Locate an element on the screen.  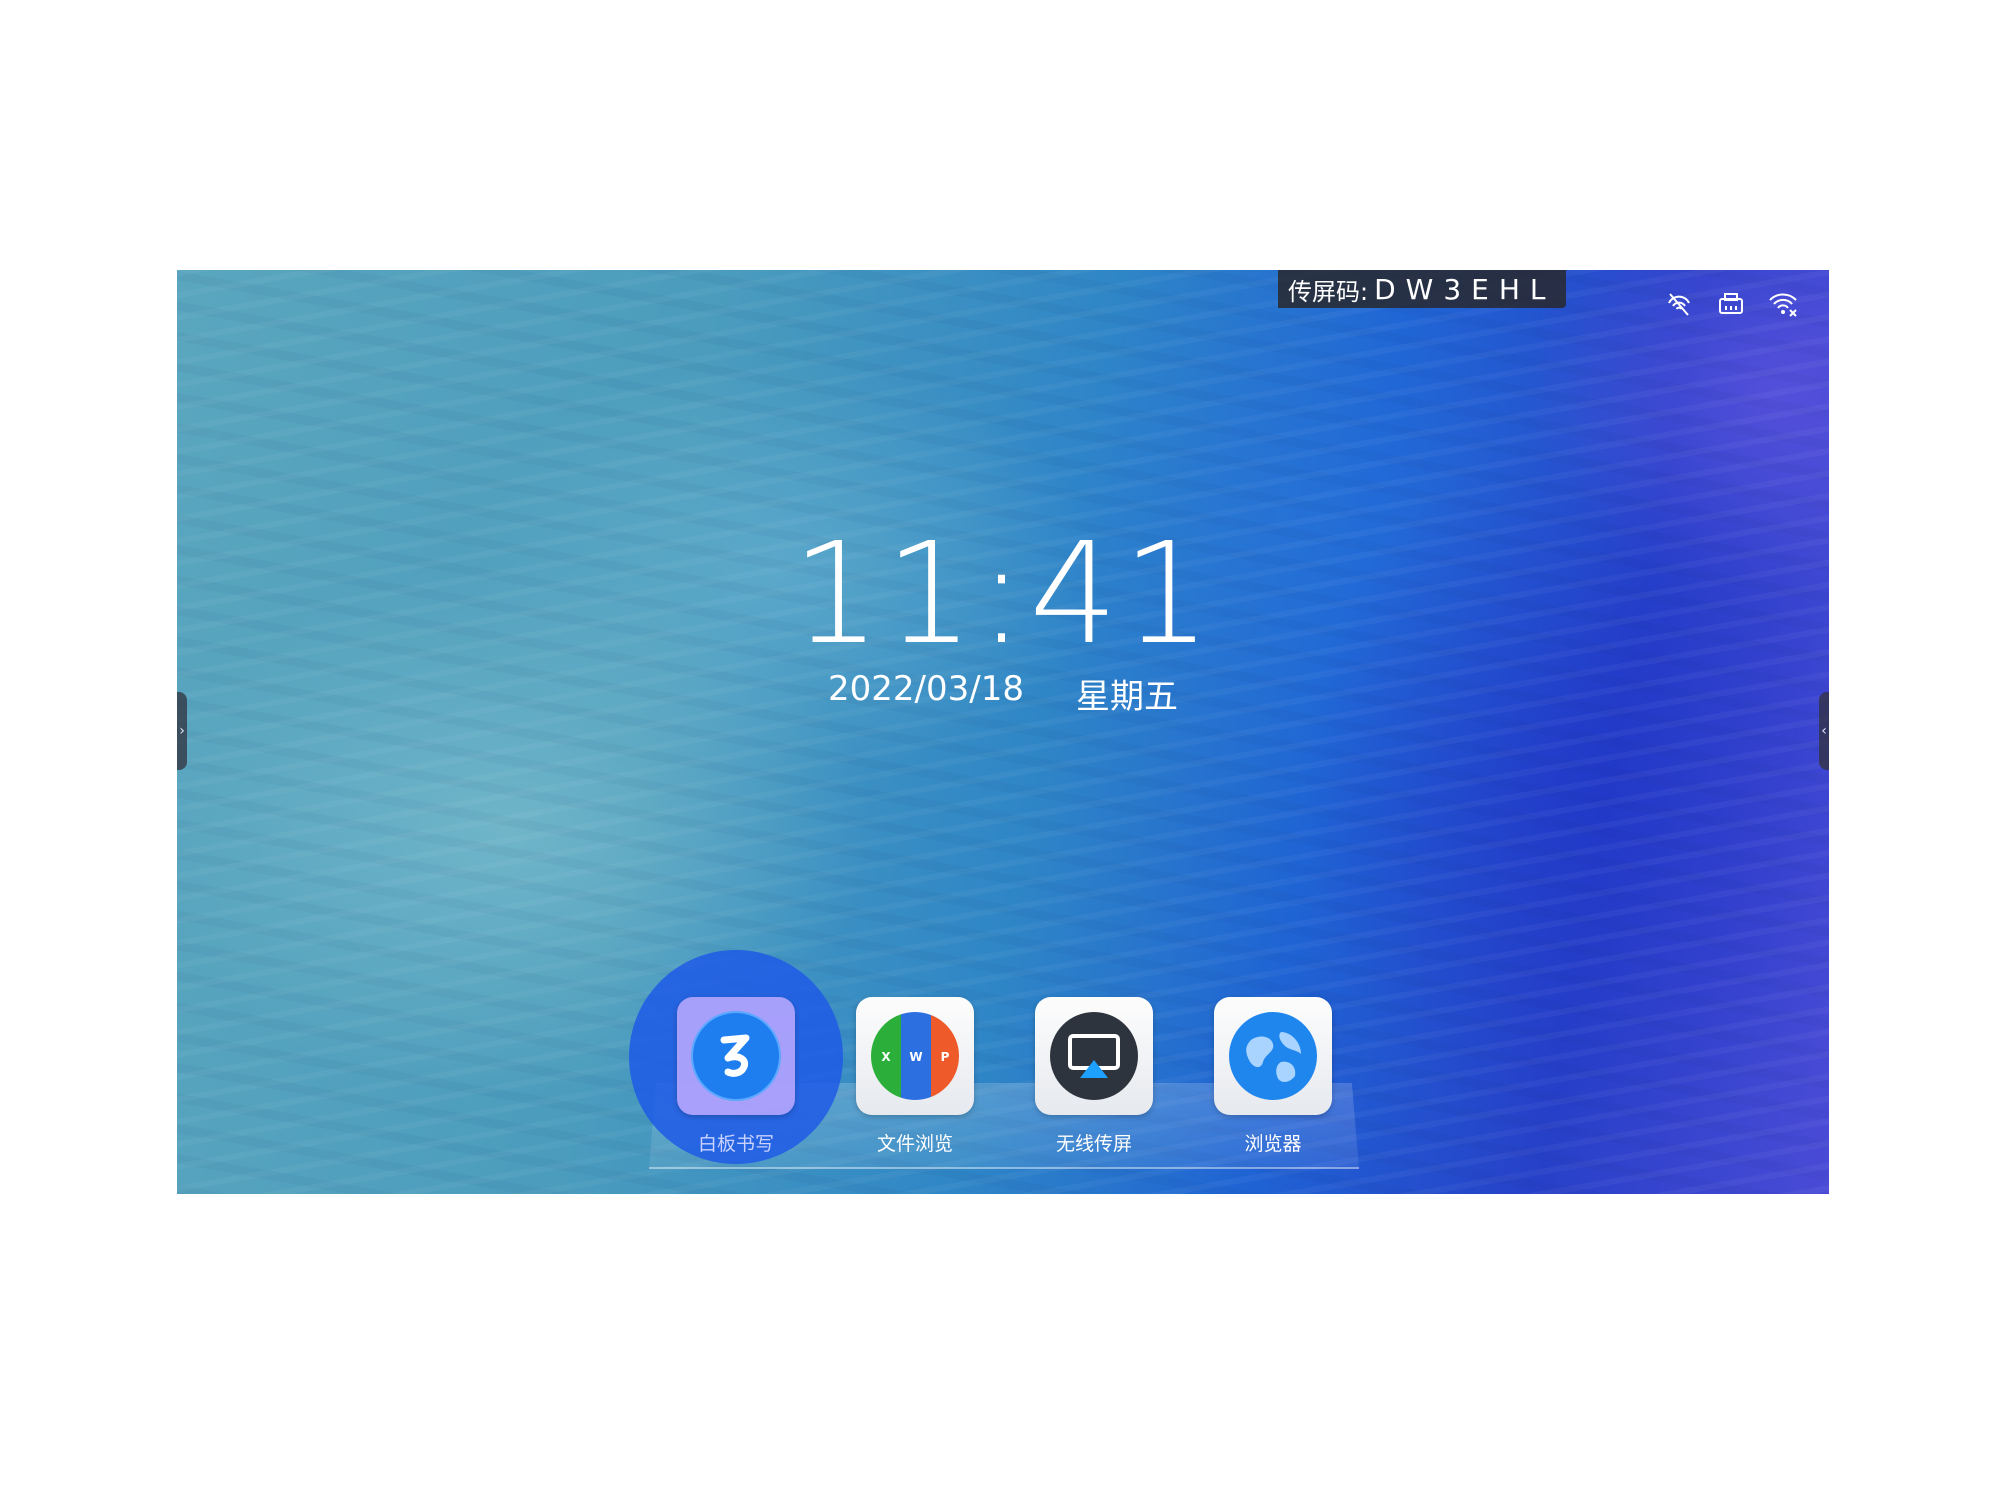
clock-widget: 11:41 2022/03/18 星期五 is located at coordinates (1003, 621).